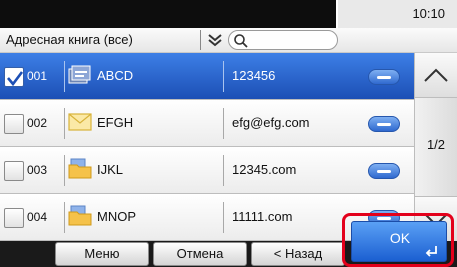 This screenshot has width=457, height=267. I want to click on cancel-button: Отмена, so click(200, 254).